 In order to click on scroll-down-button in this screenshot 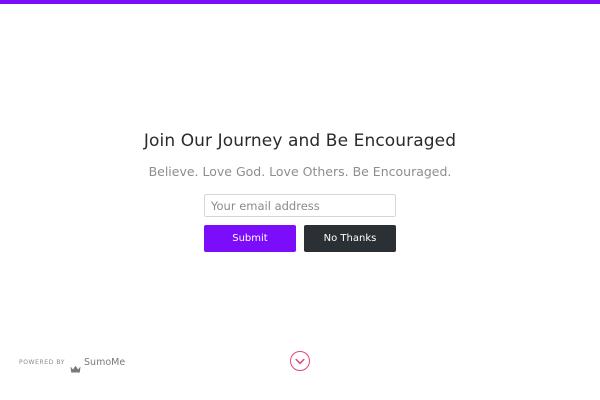, I will do `click(300, 361)`.